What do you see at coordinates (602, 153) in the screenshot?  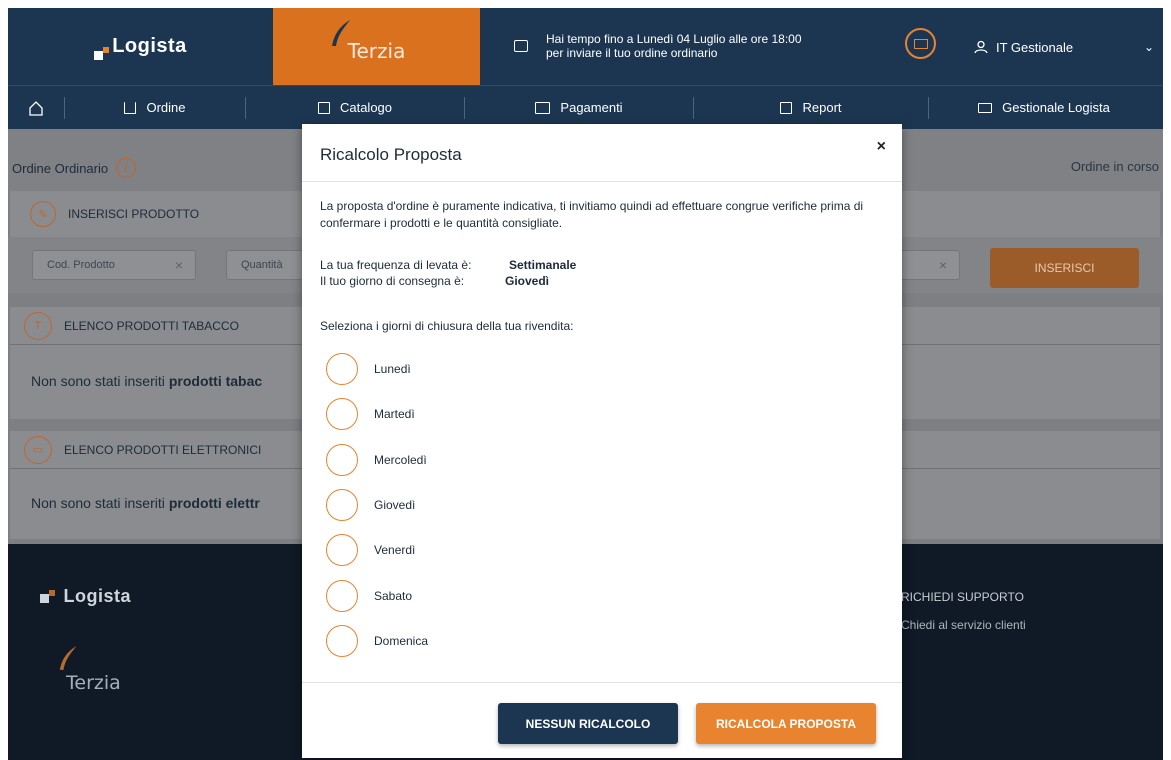 I see `modal-header: Ricalcolo Proposta ×` at bounding box center [602, 153].